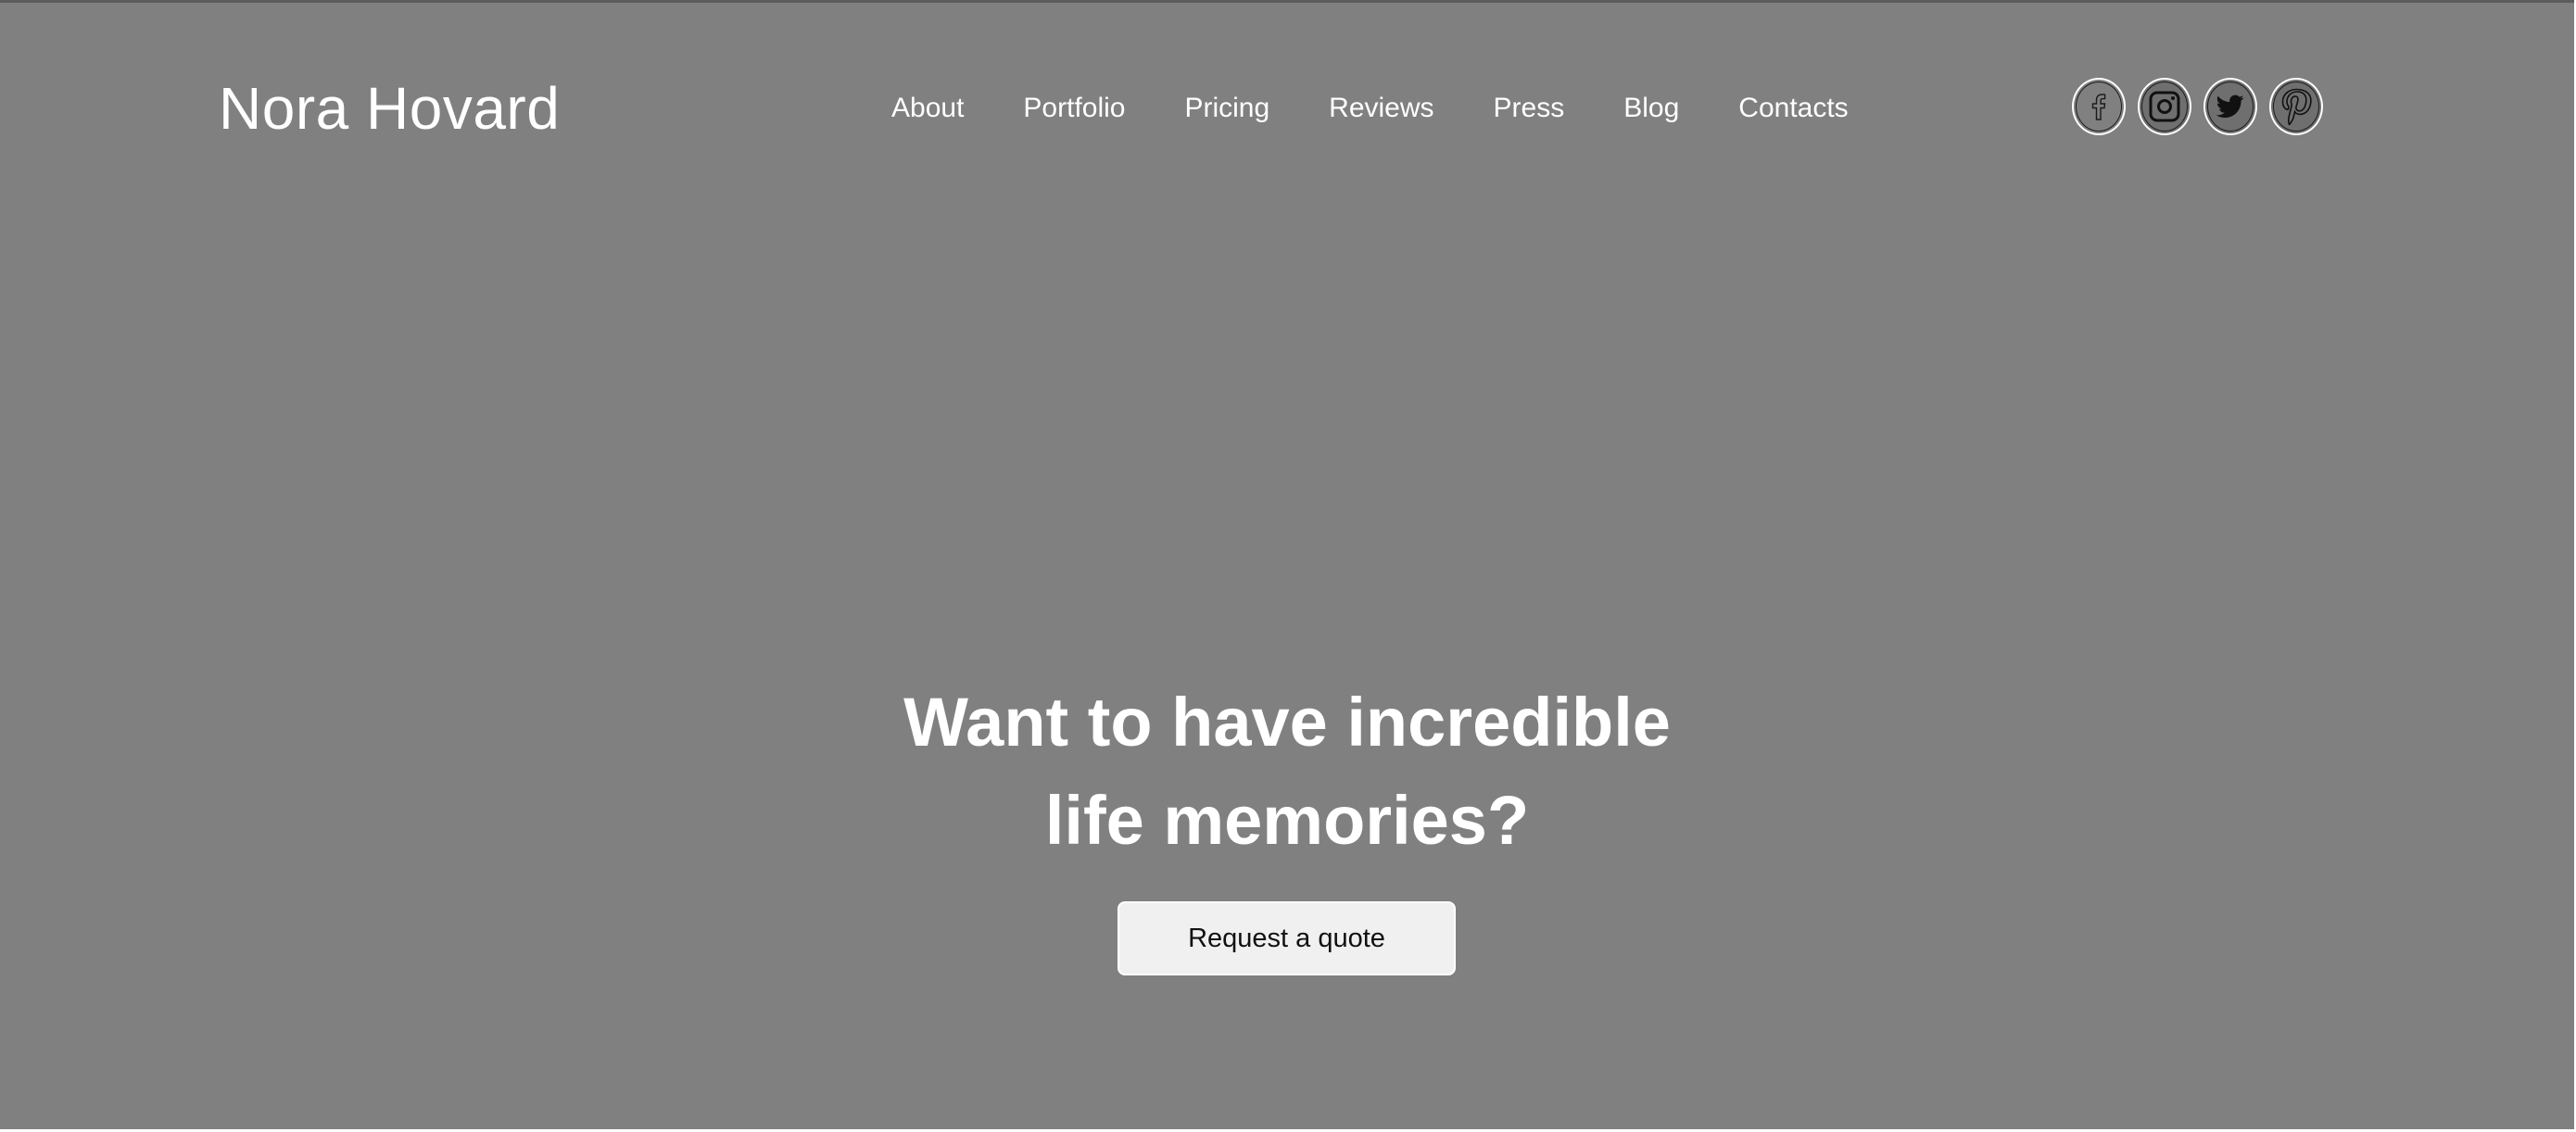 The height and width of the screenshot is (1132, 2576). What do you see at coordinates (1381, 108) in the screenshot?
I see `nav-item-reviews: Reviews` at bounding box center [1381, 108].